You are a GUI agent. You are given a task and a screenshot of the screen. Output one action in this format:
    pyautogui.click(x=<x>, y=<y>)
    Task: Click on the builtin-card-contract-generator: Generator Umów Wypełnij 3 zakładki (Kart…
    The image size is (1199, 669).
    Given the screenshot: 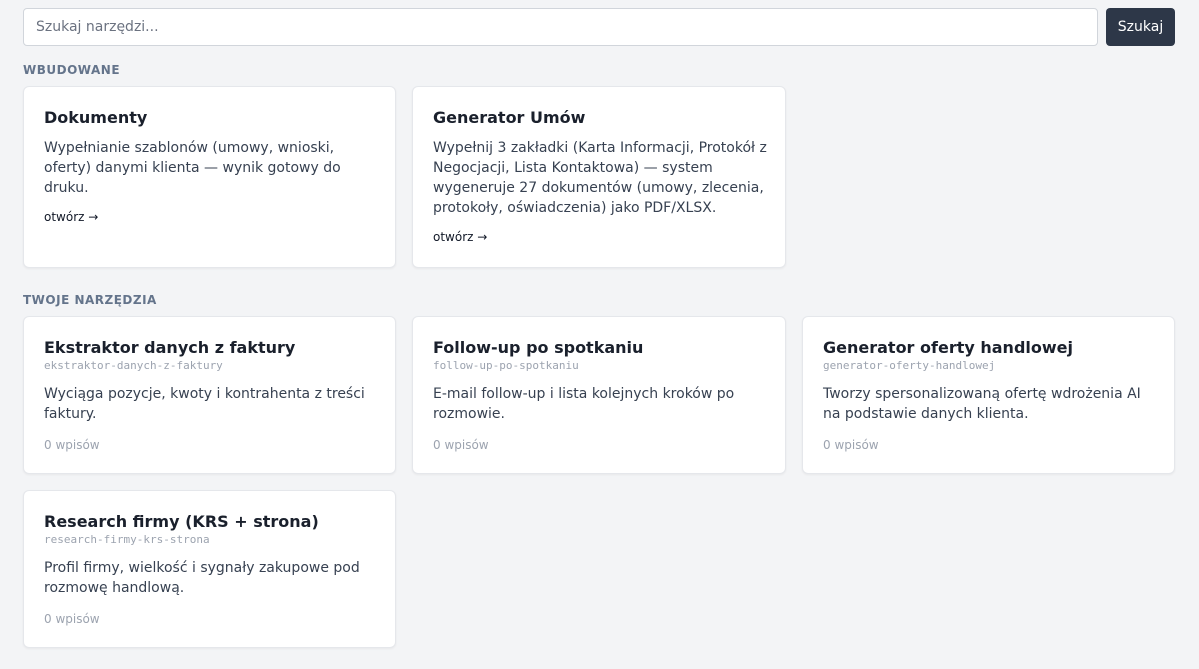 What is the action you would take?
    pyautogui.click(x=599, y=177)
    